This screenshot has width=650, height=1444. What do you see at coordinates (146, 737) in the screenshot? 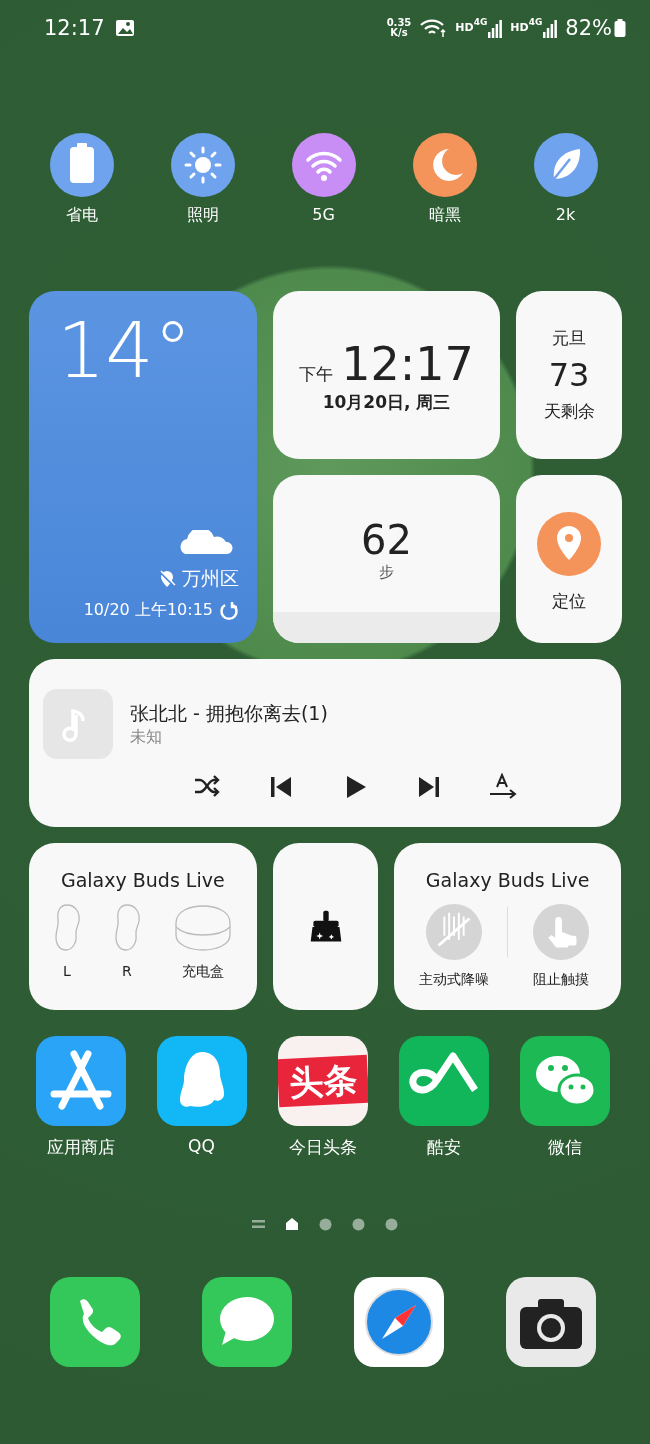
I see `song-artist: 未知` at bounding box center [146, 737].